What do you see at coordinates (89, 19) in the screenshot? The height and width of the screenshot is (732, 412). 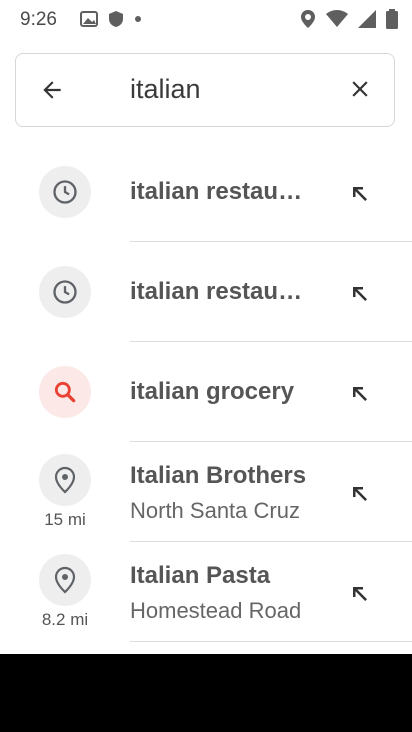 I see `photos-icon` at bounding box center [89, 19].